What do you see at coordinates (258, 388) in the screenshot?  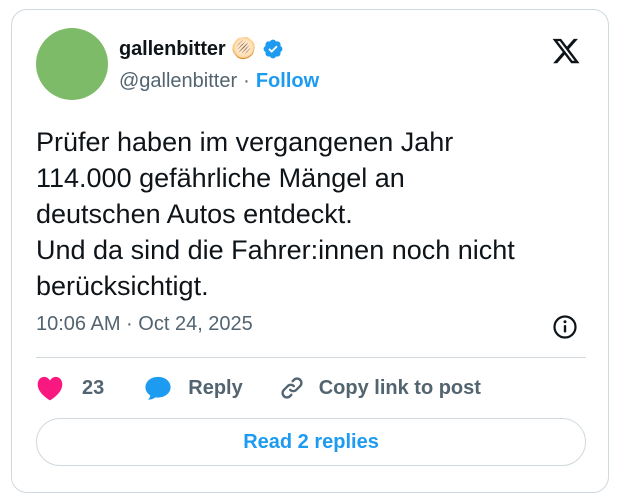 I see `post-actions: 23 Reply Copy link to post` at bounding box center [258, 388].